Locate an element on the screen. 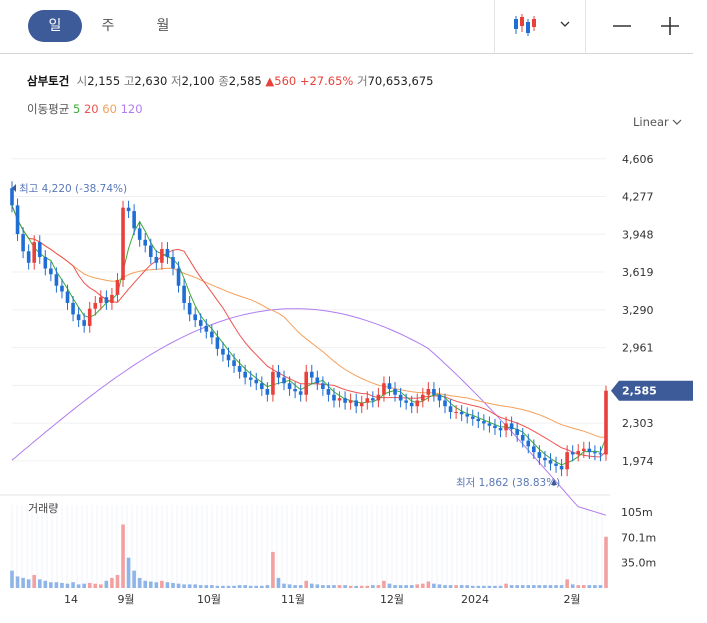 The height and width of the screenshot is (623, 707). price-tick-label: 2,961 is located at coordinates (638, 348).